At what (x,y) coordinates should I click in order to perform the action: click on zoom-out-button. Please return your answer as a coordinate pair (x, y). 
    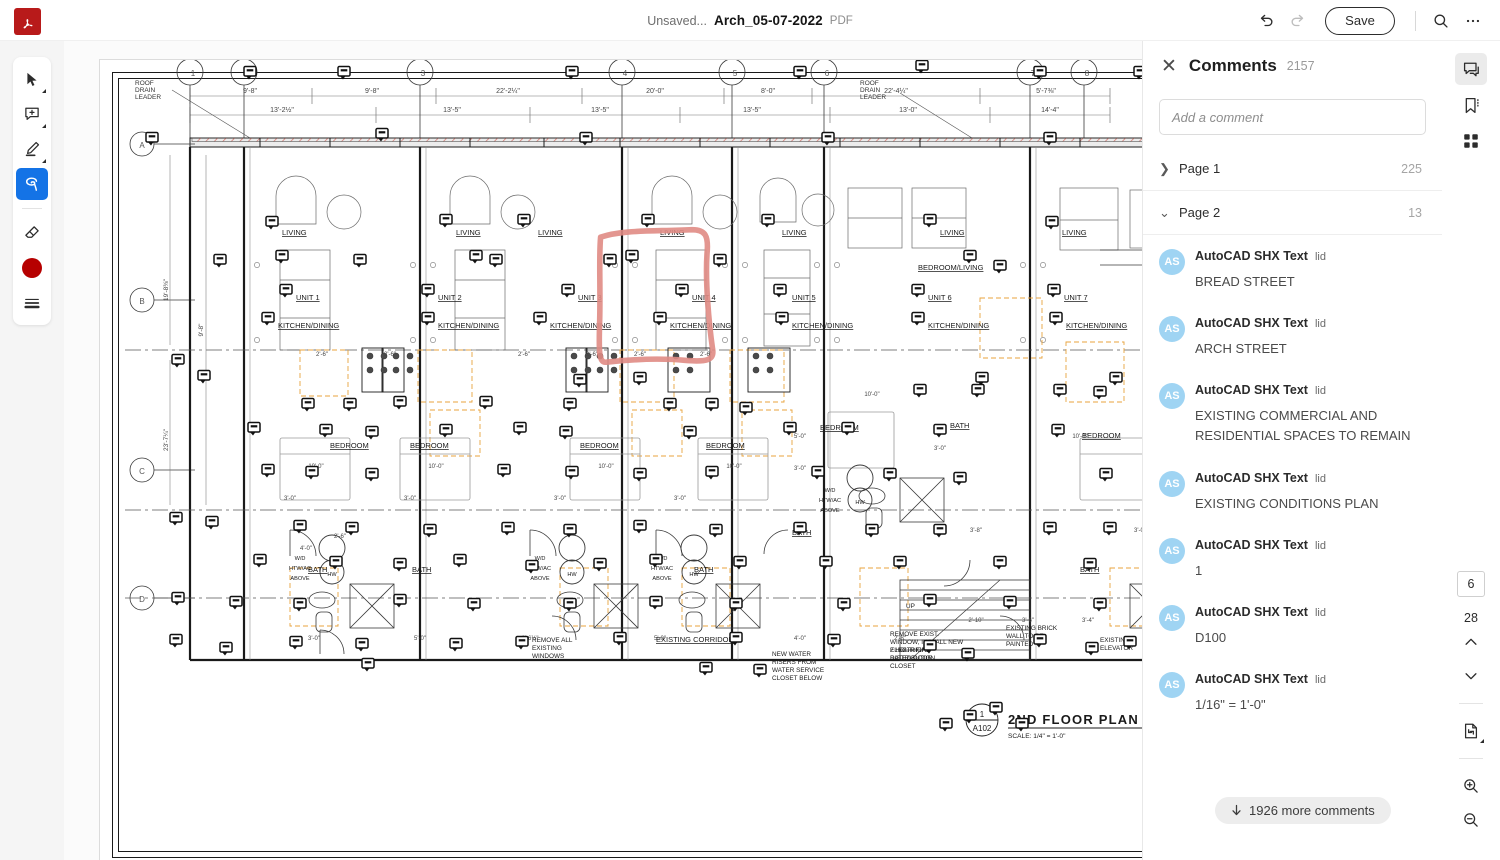
    Looking at the image, I should click on (1471, 820).